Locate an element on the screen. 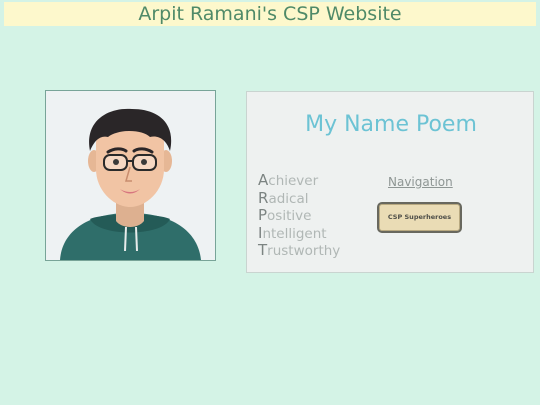 The image size is (540, 405). acrostic-line: Intelligent is located at coordinates (299, 233).